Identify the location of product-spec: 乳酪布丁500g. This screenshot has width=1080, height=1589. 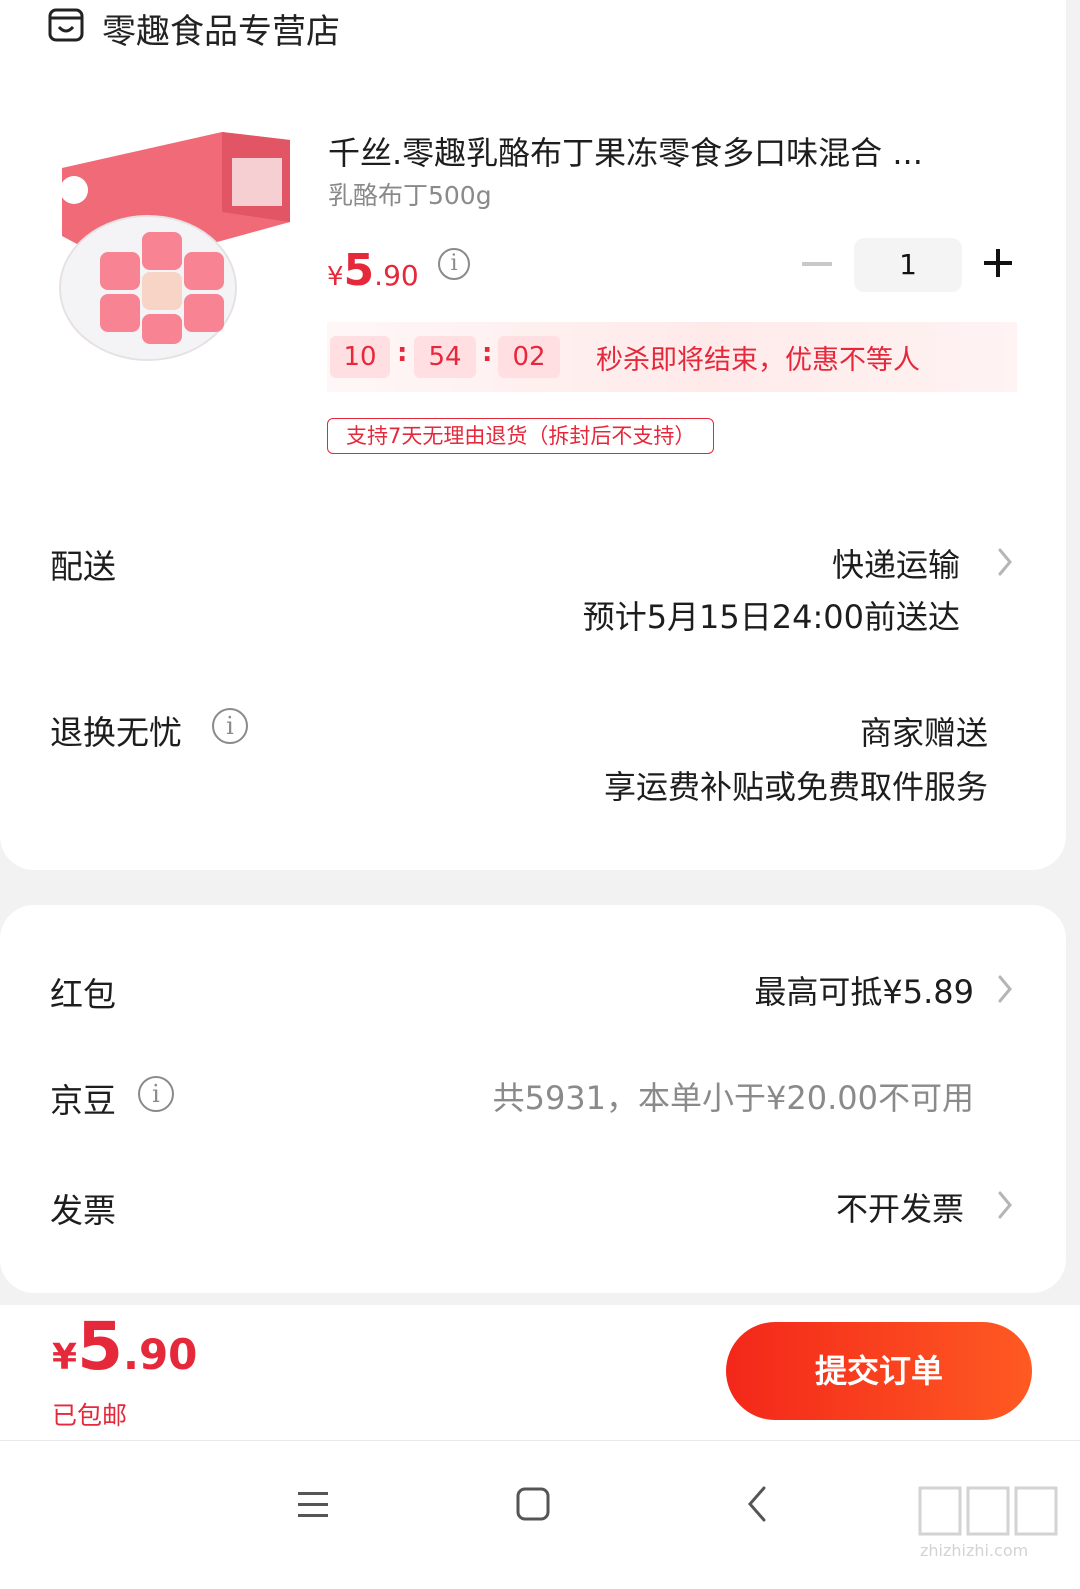
(410, 195).